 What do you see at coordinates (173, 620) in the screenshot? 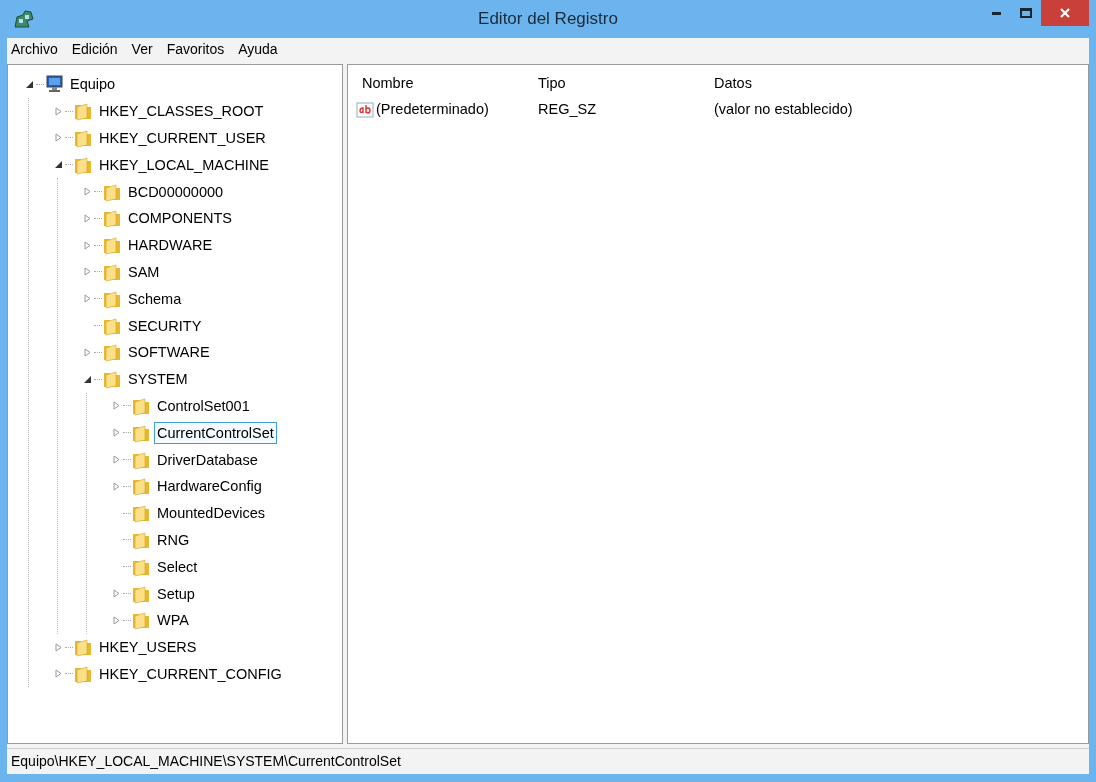
I see `tree-item: WPA` at bounding box center [173, 620].